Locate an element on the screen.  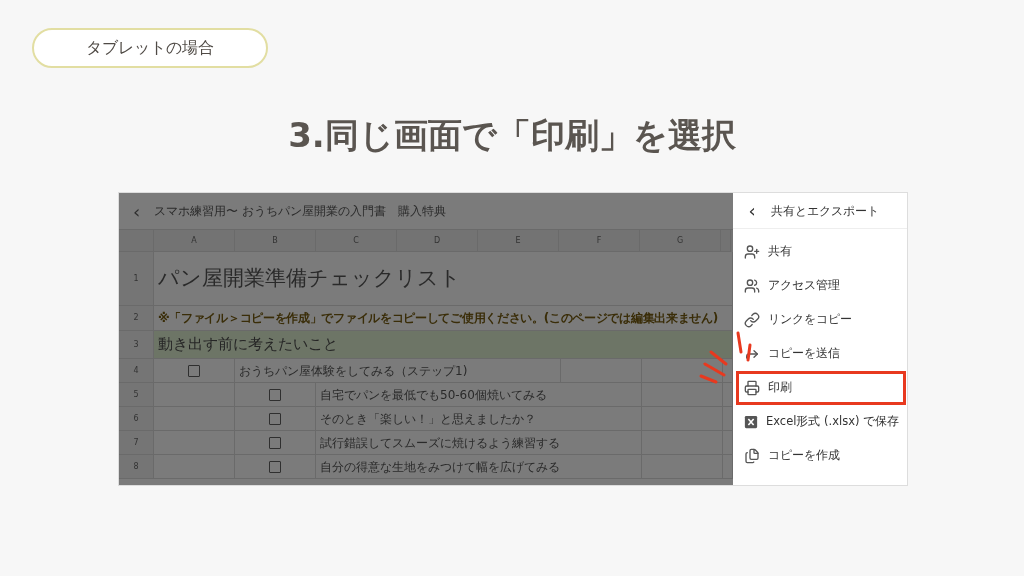
menu-item: コピーを作成 is located at coordinates (821, 456).